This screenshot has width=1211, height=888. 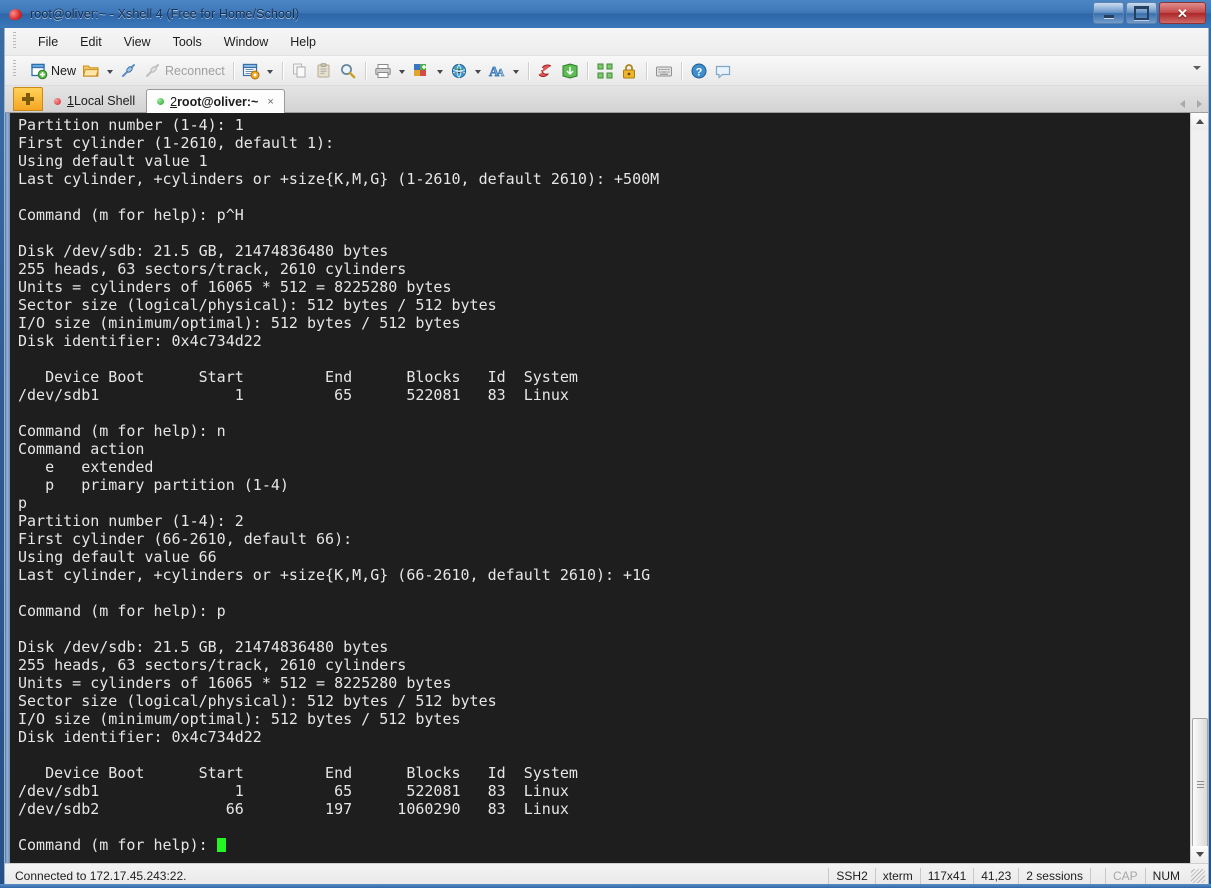 I want to click on feedback-button, so click(x=723, y=70).